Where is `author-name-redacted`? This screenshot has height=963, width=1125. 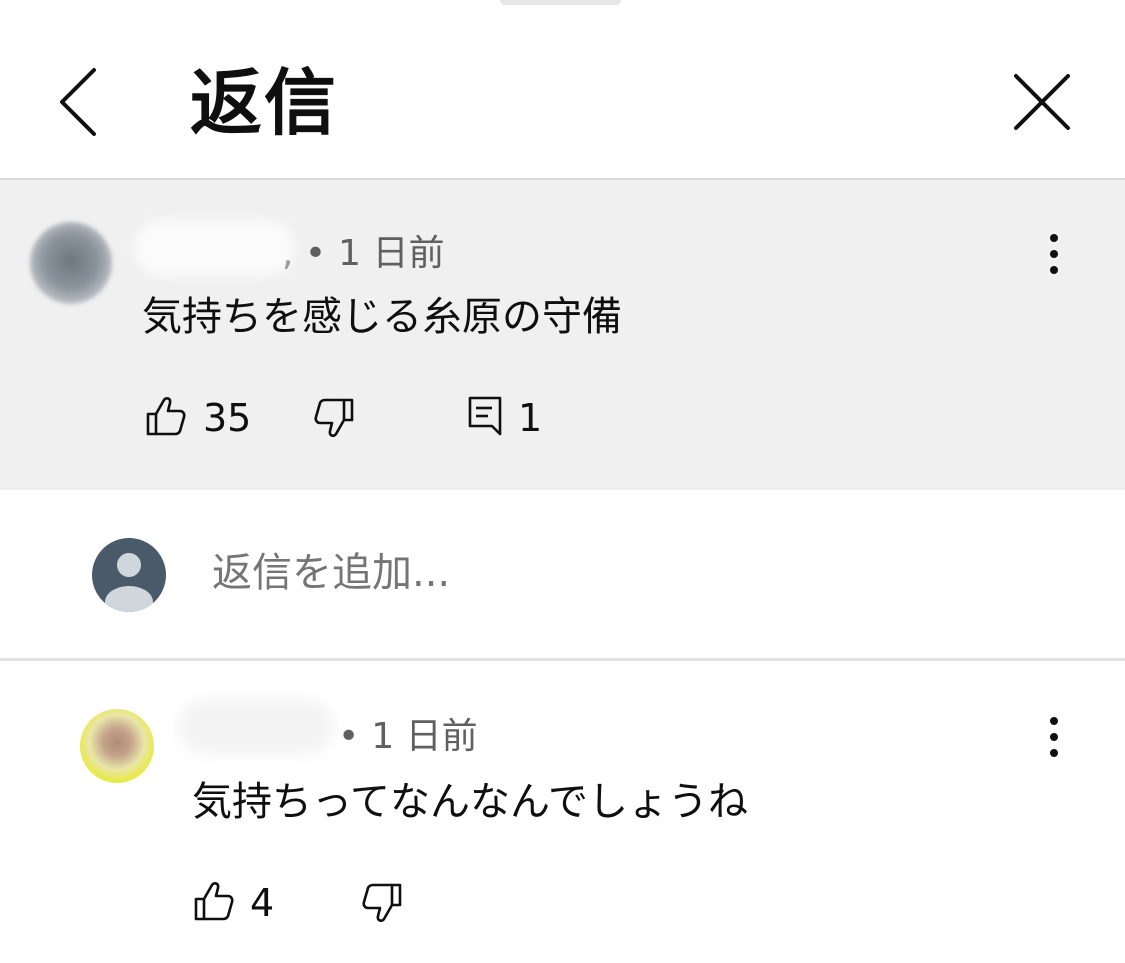 author-name-redacted is located at coordinates (214, 248).